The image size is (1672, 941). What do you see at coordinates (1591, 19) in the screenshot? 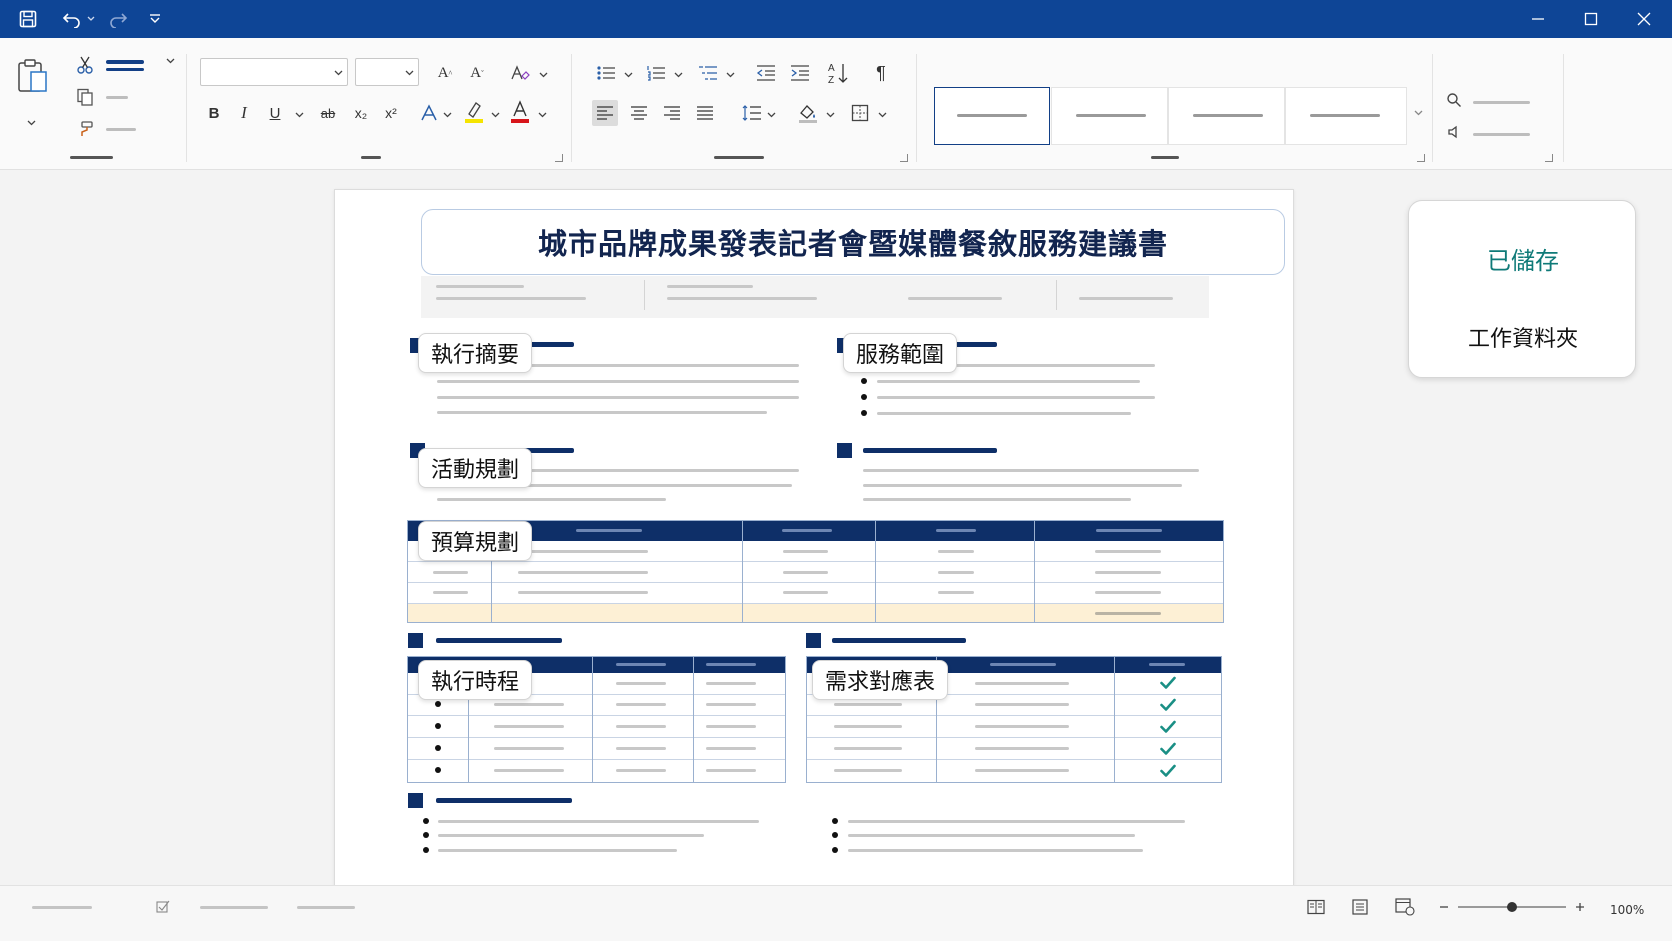
I see `maximize-icon` at bounding box center [1591, 19].